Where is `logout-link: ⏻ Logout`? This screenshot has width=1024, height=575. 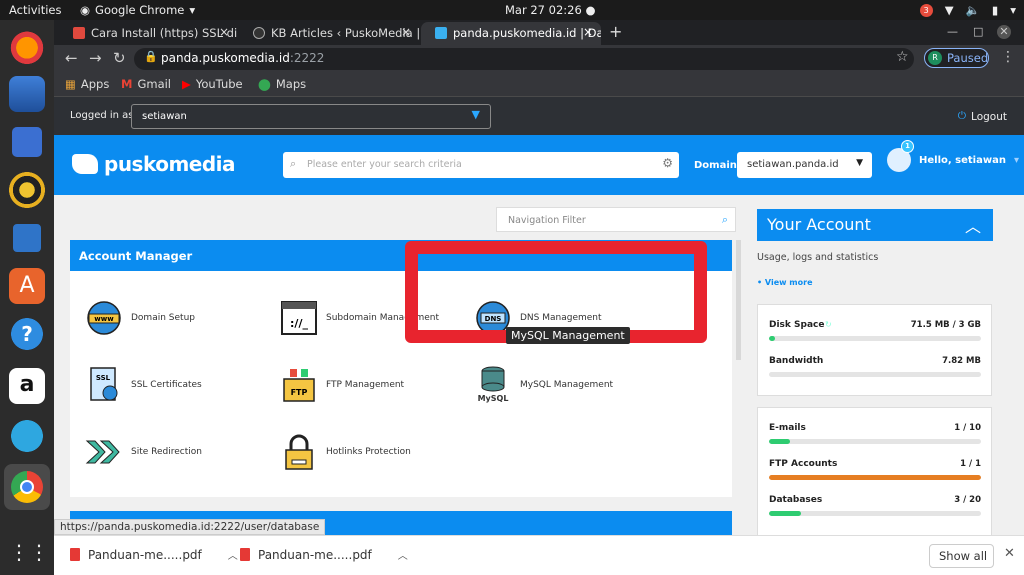 logout-link: ⏻ Logout is located at coordinates (982, 116).